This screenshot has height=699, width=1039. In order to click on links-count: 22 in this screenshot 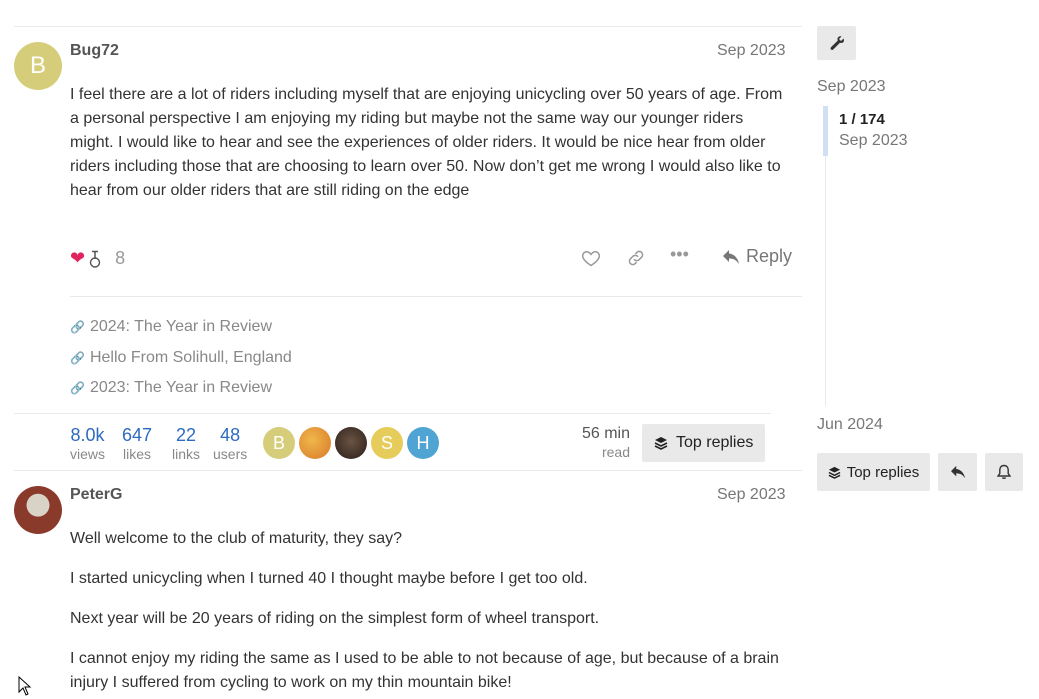, I will do `click(186, 435)`.